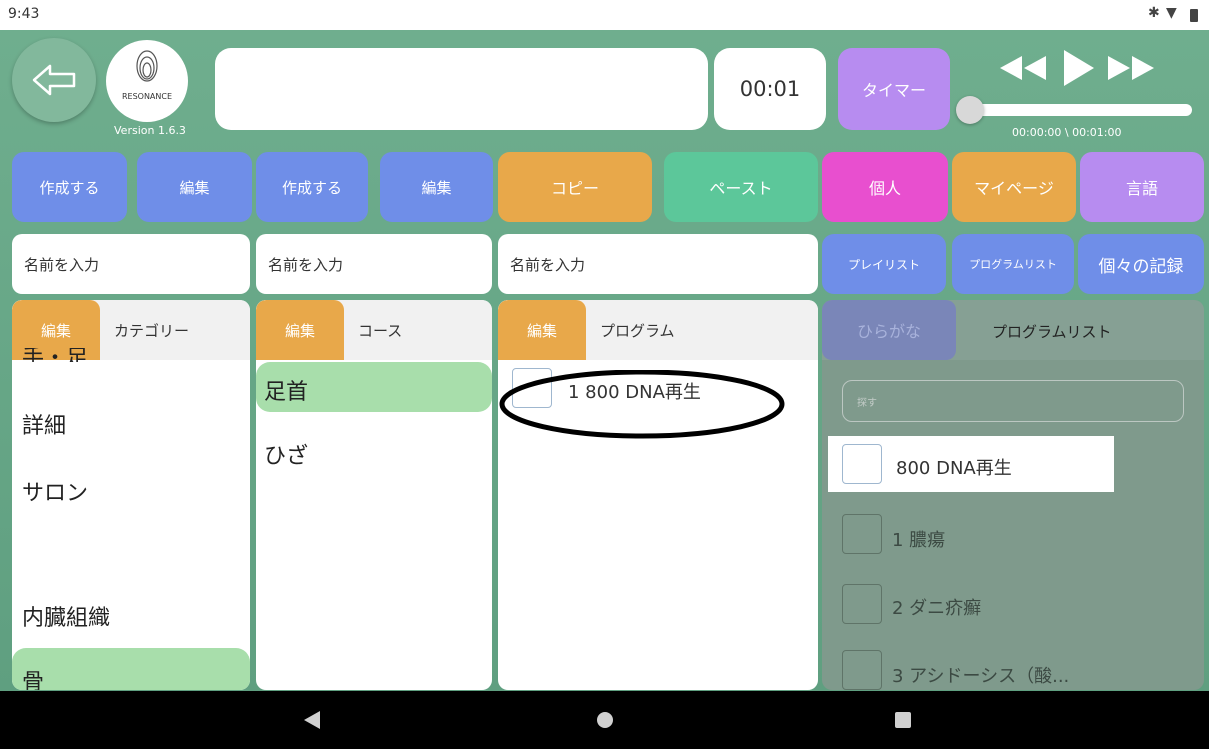 The height and width of the screenshot is (749, 1209). Describe the element at coordinates (380, 330) in the screenshot. I see `course-panel-title: コース` at that location.